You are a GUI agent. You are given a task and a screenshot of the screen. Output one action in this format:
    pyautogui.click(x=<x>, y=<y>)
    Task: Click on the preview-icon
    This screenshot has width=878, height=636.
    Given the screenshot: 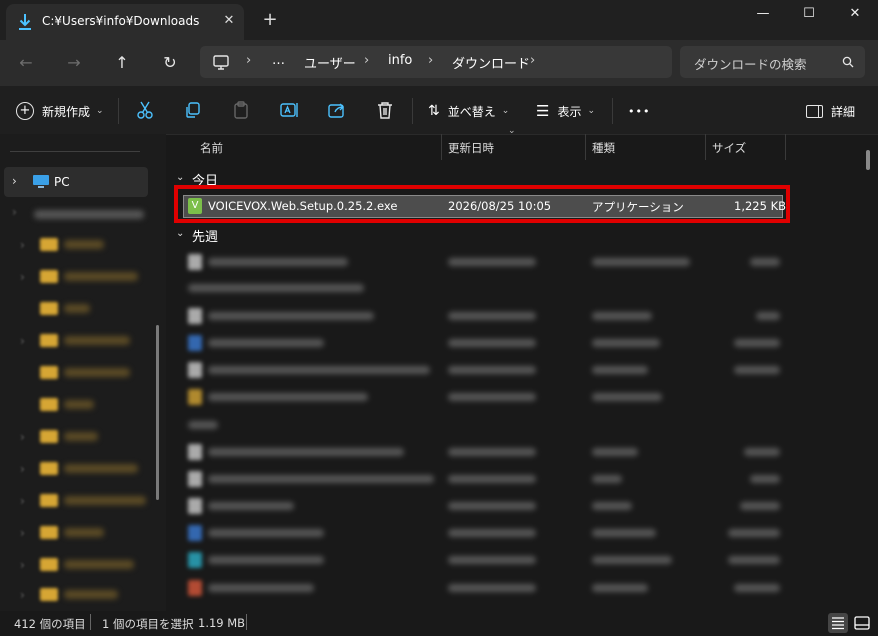 What is the action you would take?
    pyautogui.click(x=862, y=623)
    